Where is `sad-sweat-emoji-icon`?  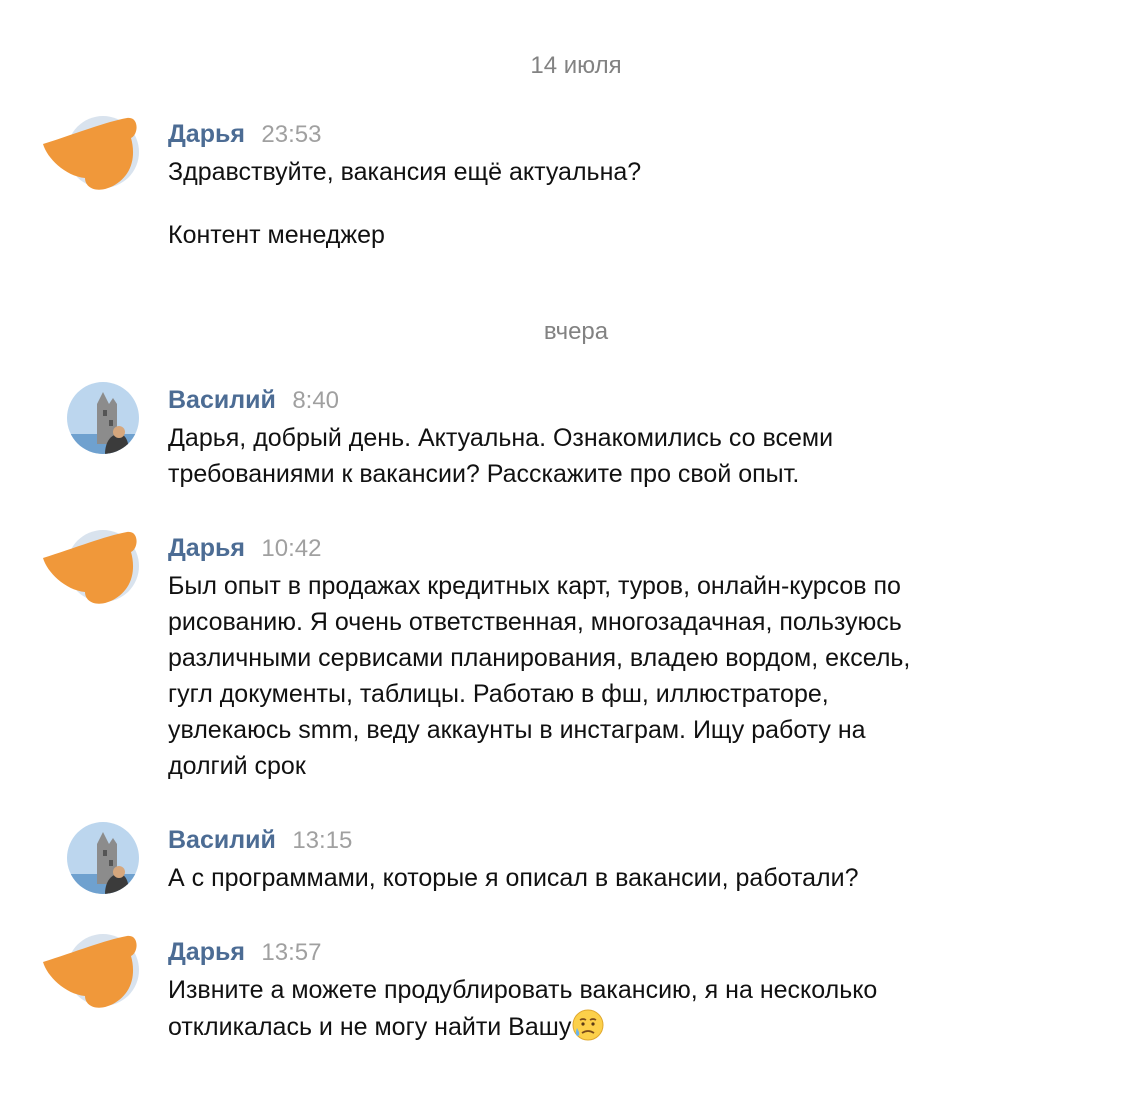
sad-sweat-emoji-icon is located at coordinates (588, 1025).